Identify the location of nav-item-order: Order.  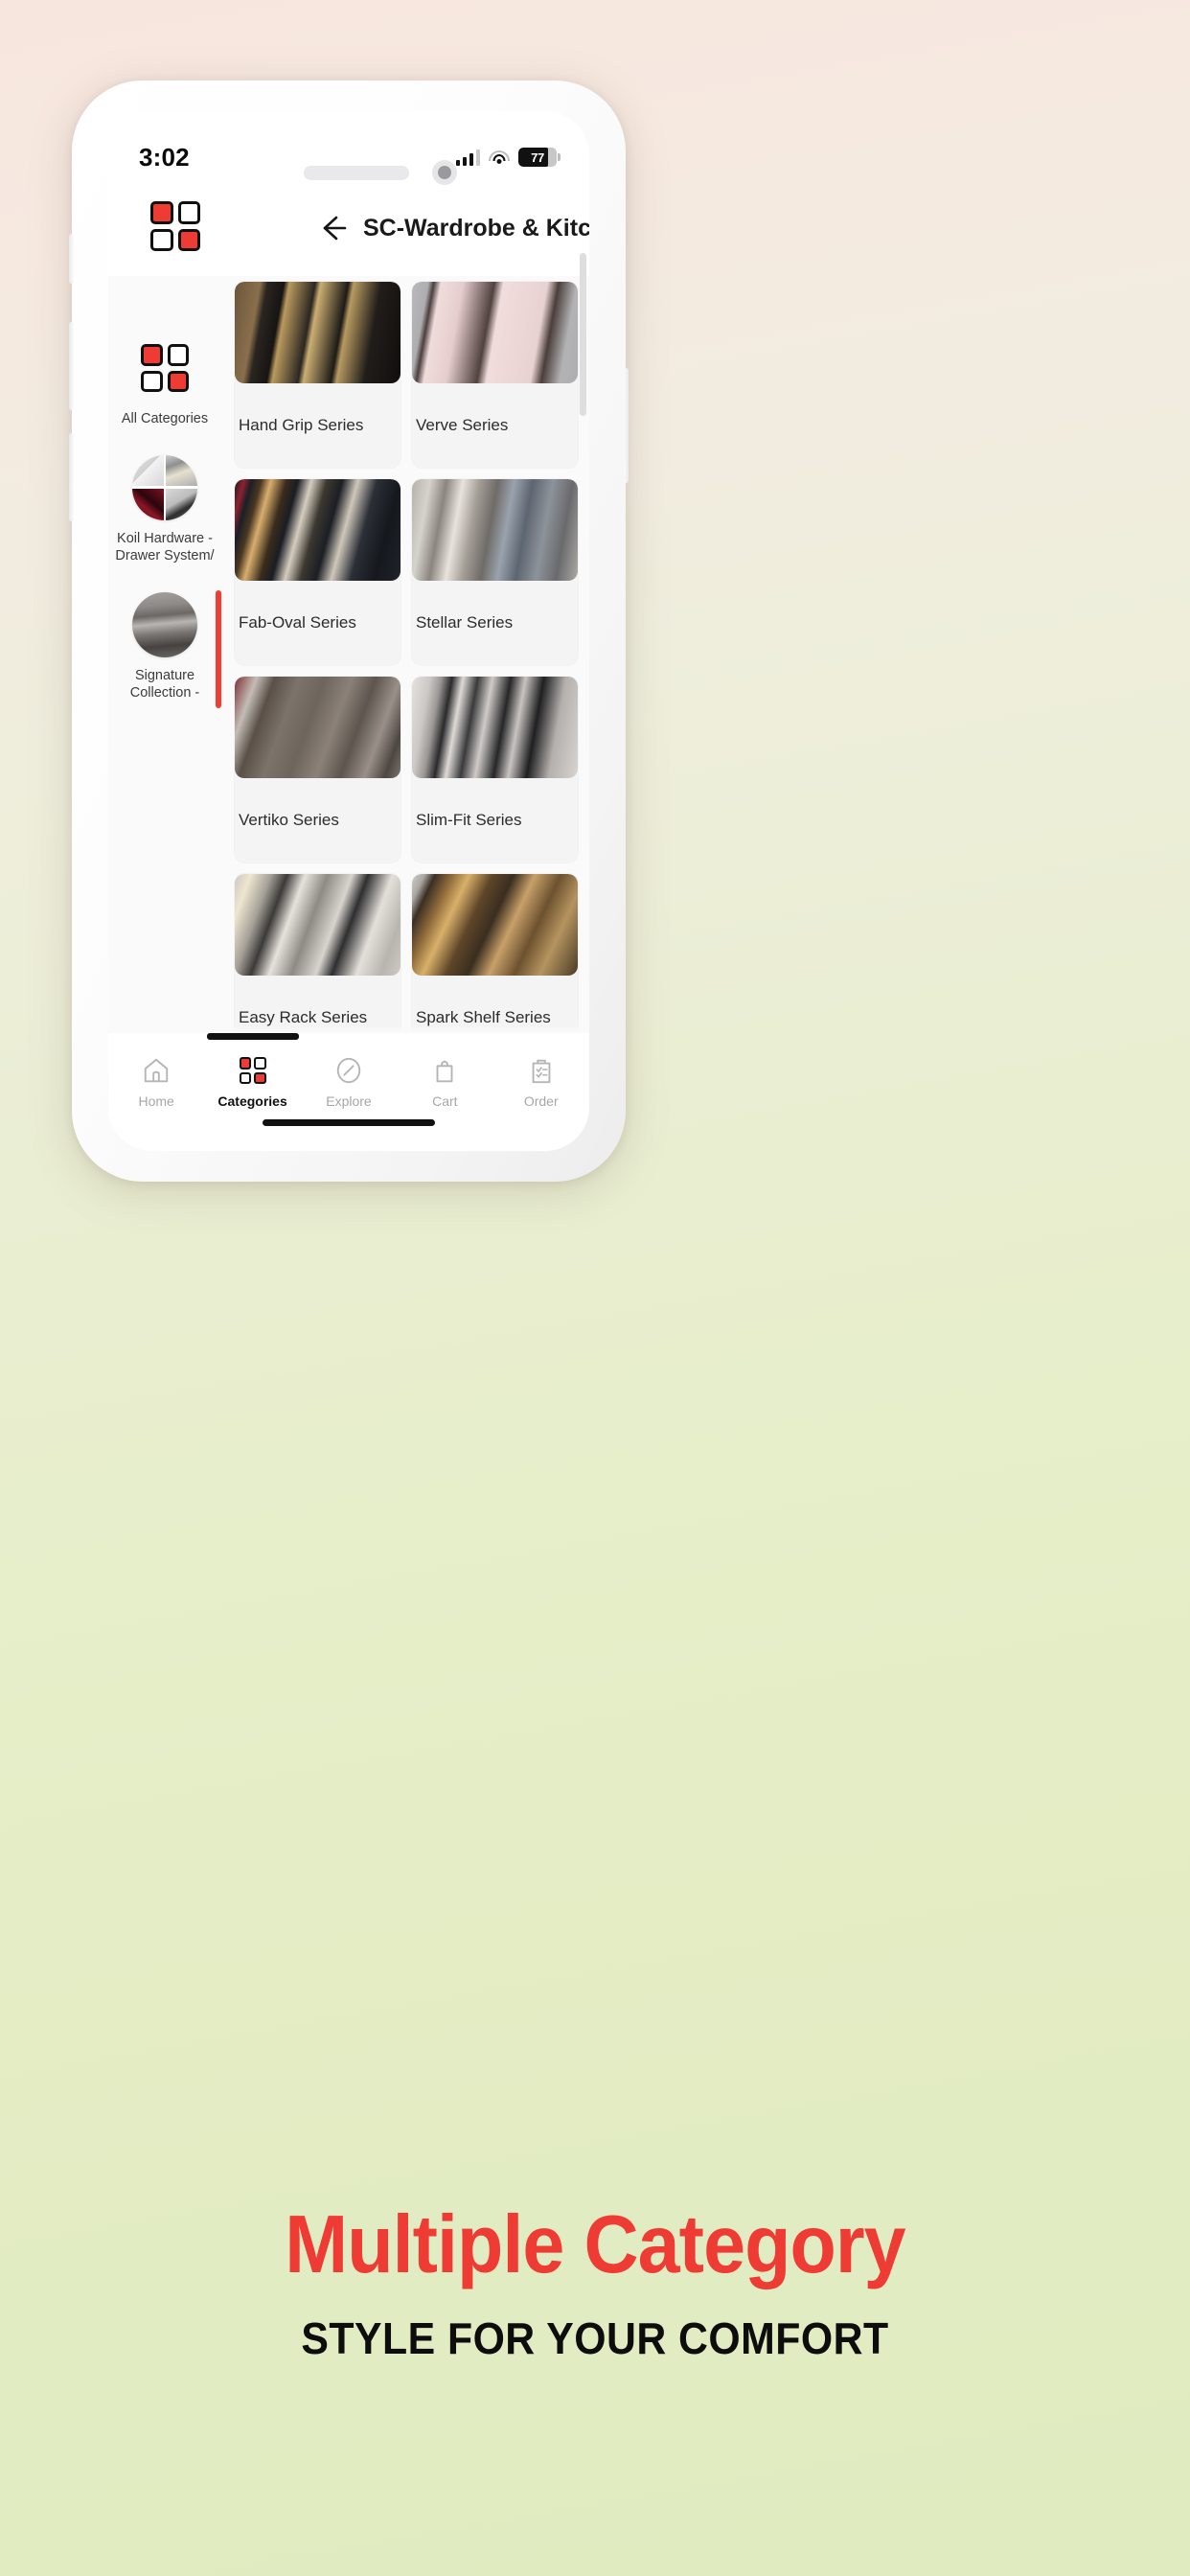
(541, 1081).